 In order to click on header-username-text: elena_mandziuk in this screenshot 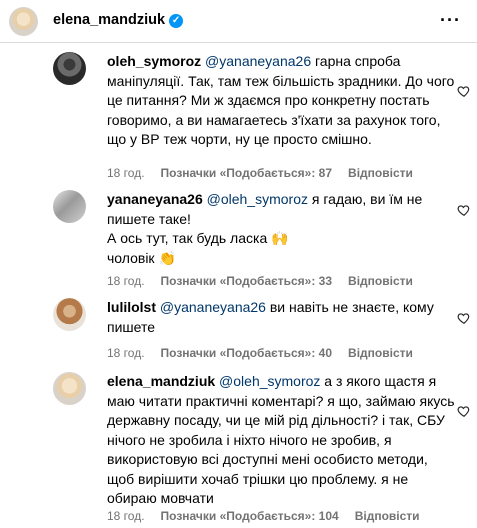, I will do `click(109, 20)`.